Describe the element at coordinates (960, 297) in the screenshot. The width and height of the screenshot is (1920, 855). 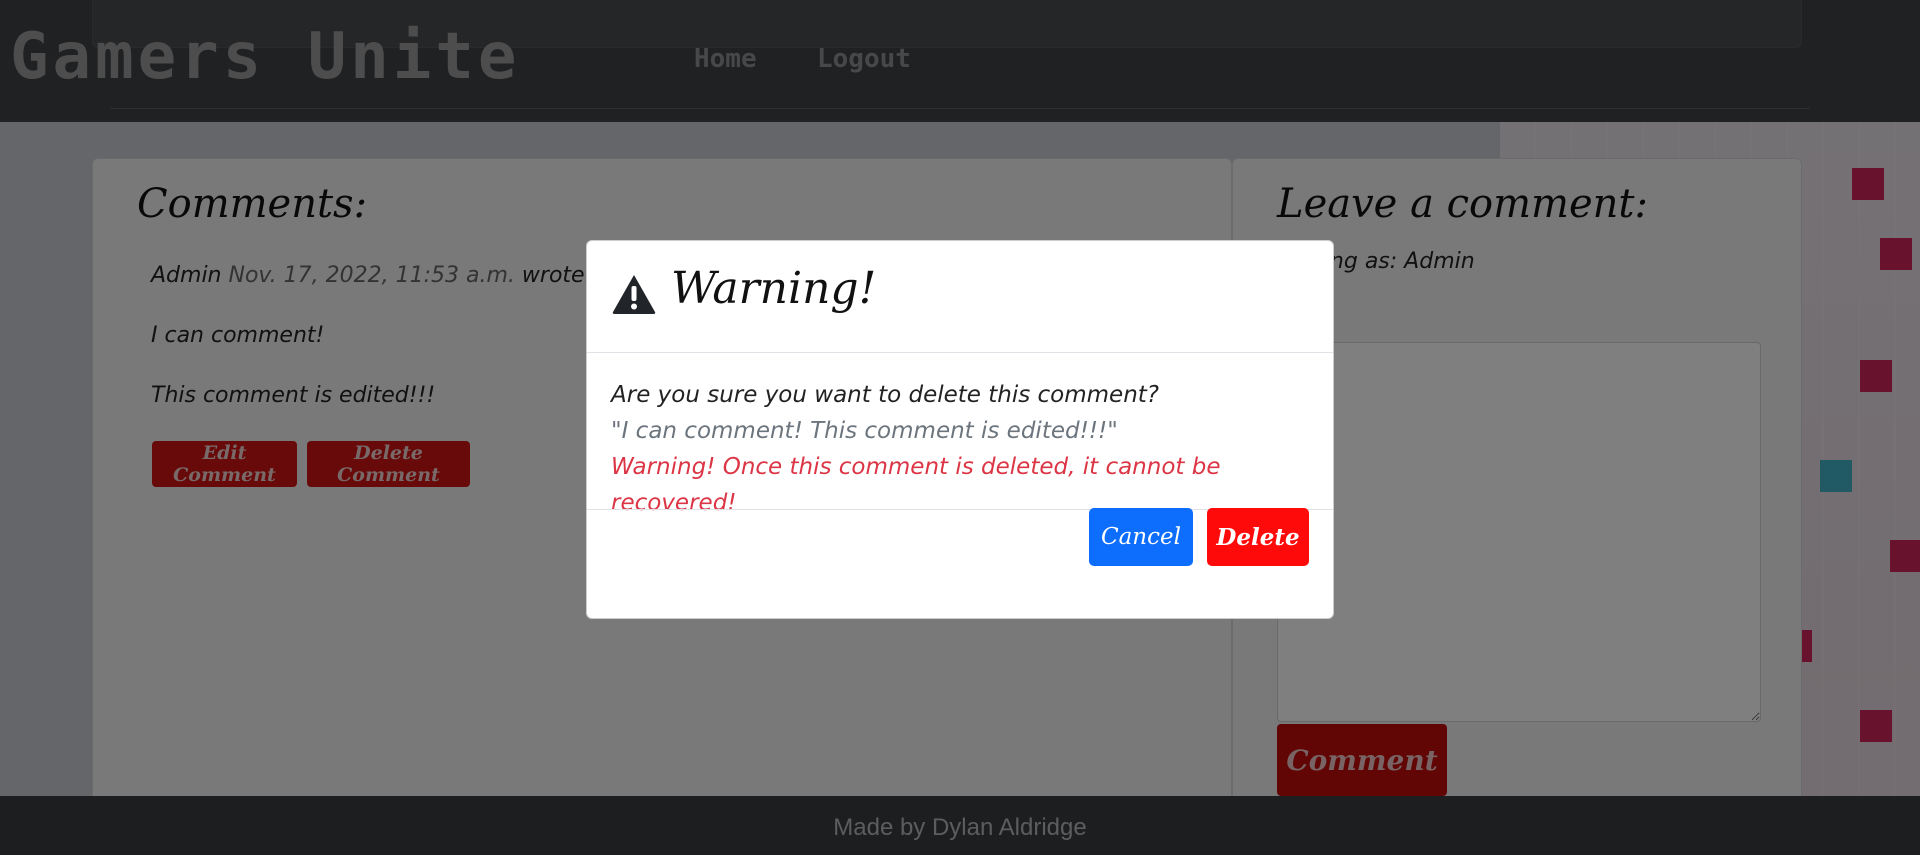
I see `modal-header: Warning!` at that location.